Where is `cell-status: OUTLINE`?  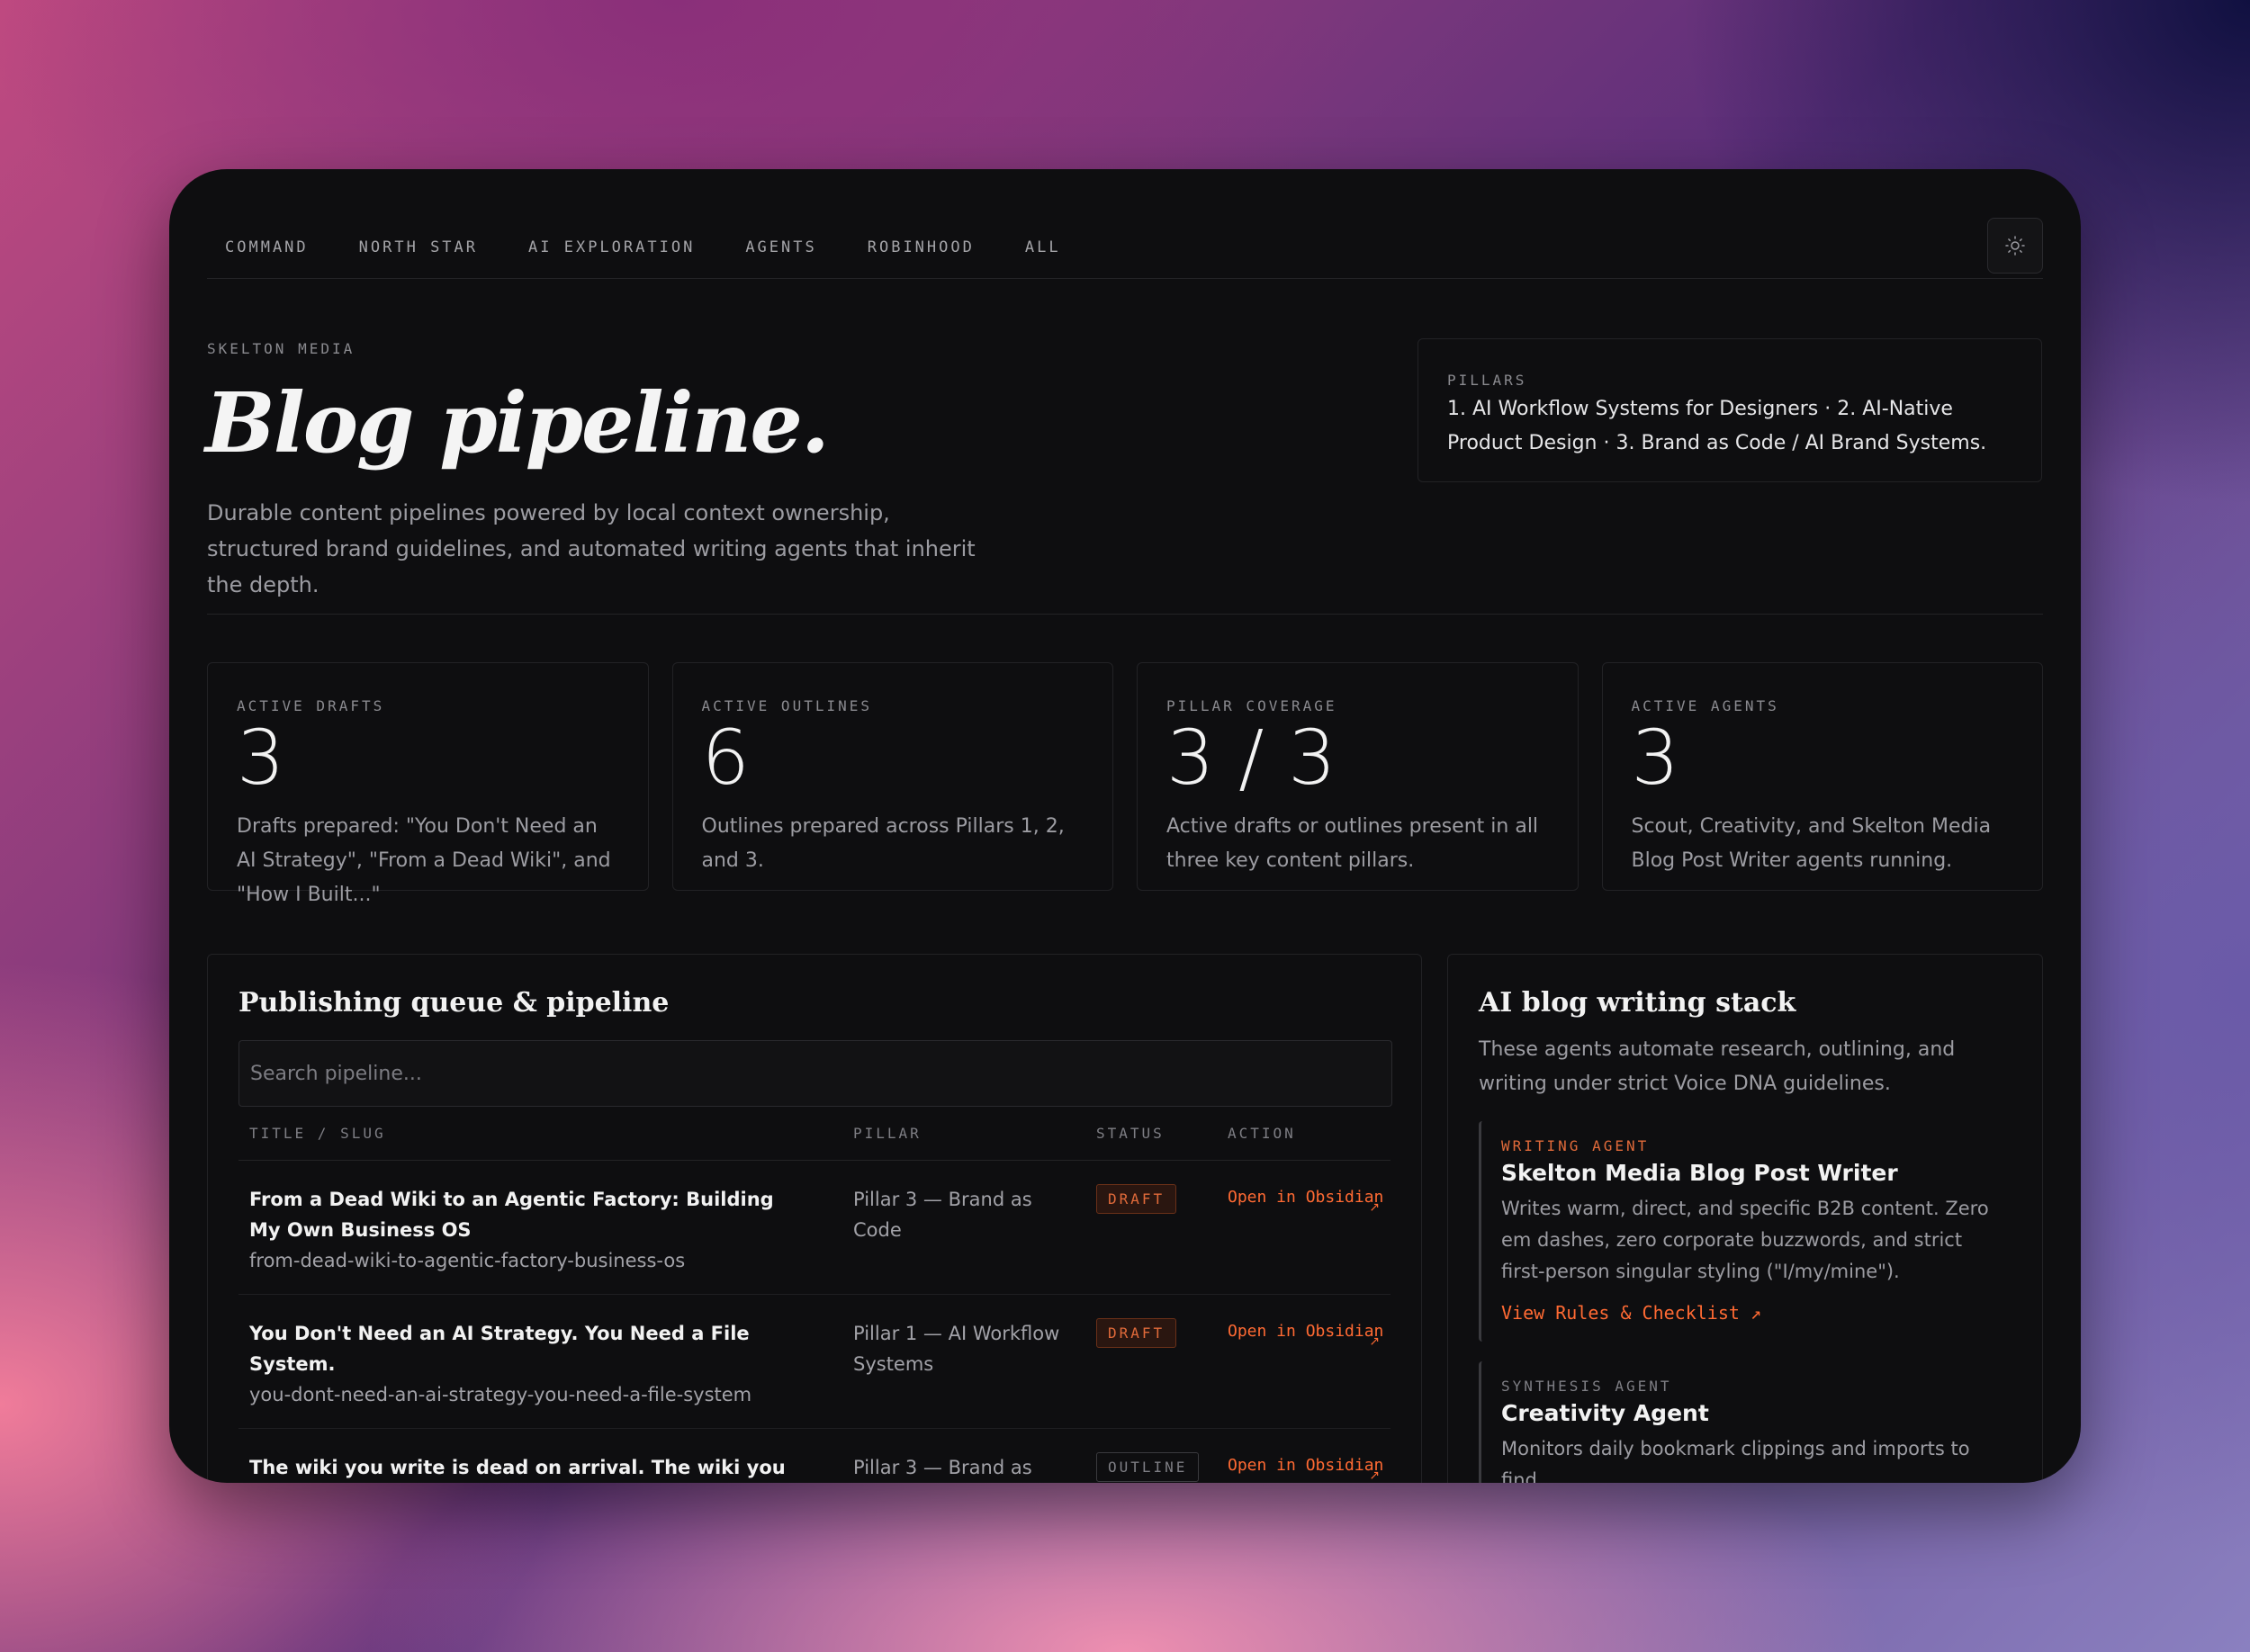
cell-status: OUTLINE is located at coordinates (1162, 1468).